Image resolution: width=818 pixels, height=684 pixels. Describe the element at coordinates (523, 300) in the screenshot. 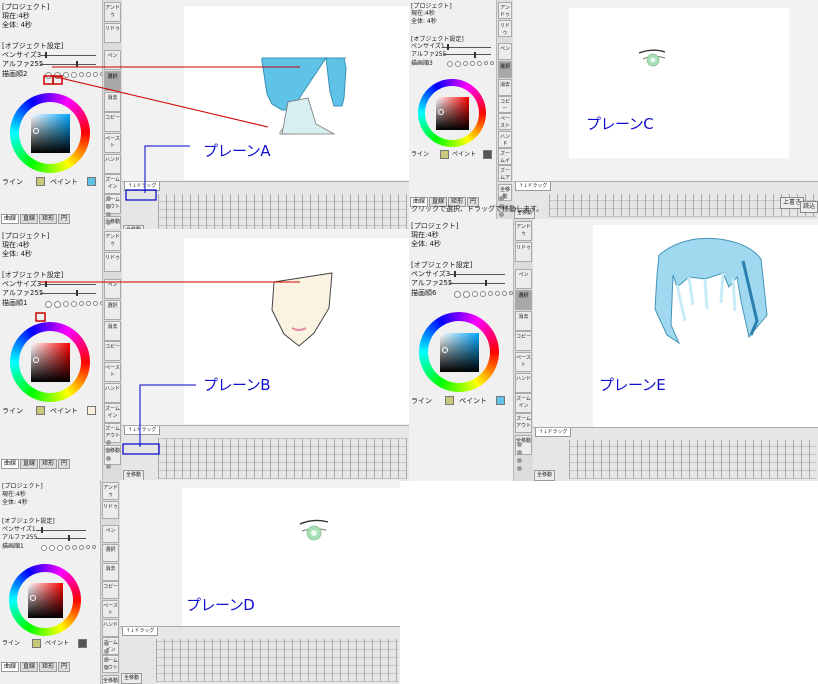

I see `tool-button: 選択` at that location.